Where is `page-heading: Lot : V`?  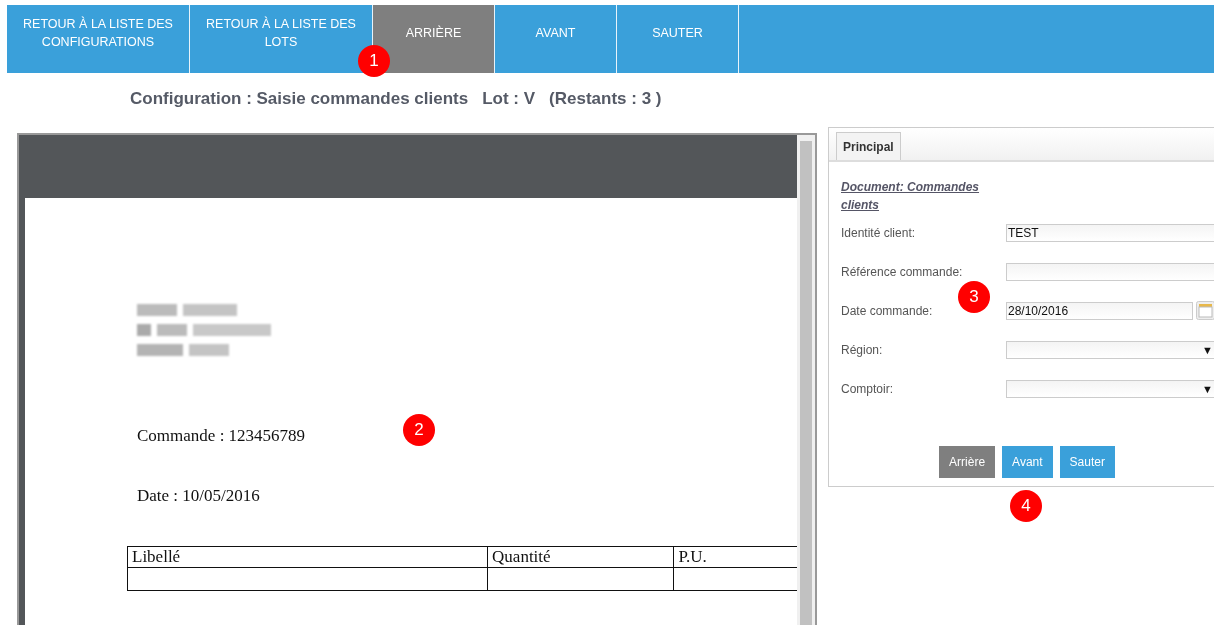 page-heading: Lot : V is located at coordinates (509, 99).